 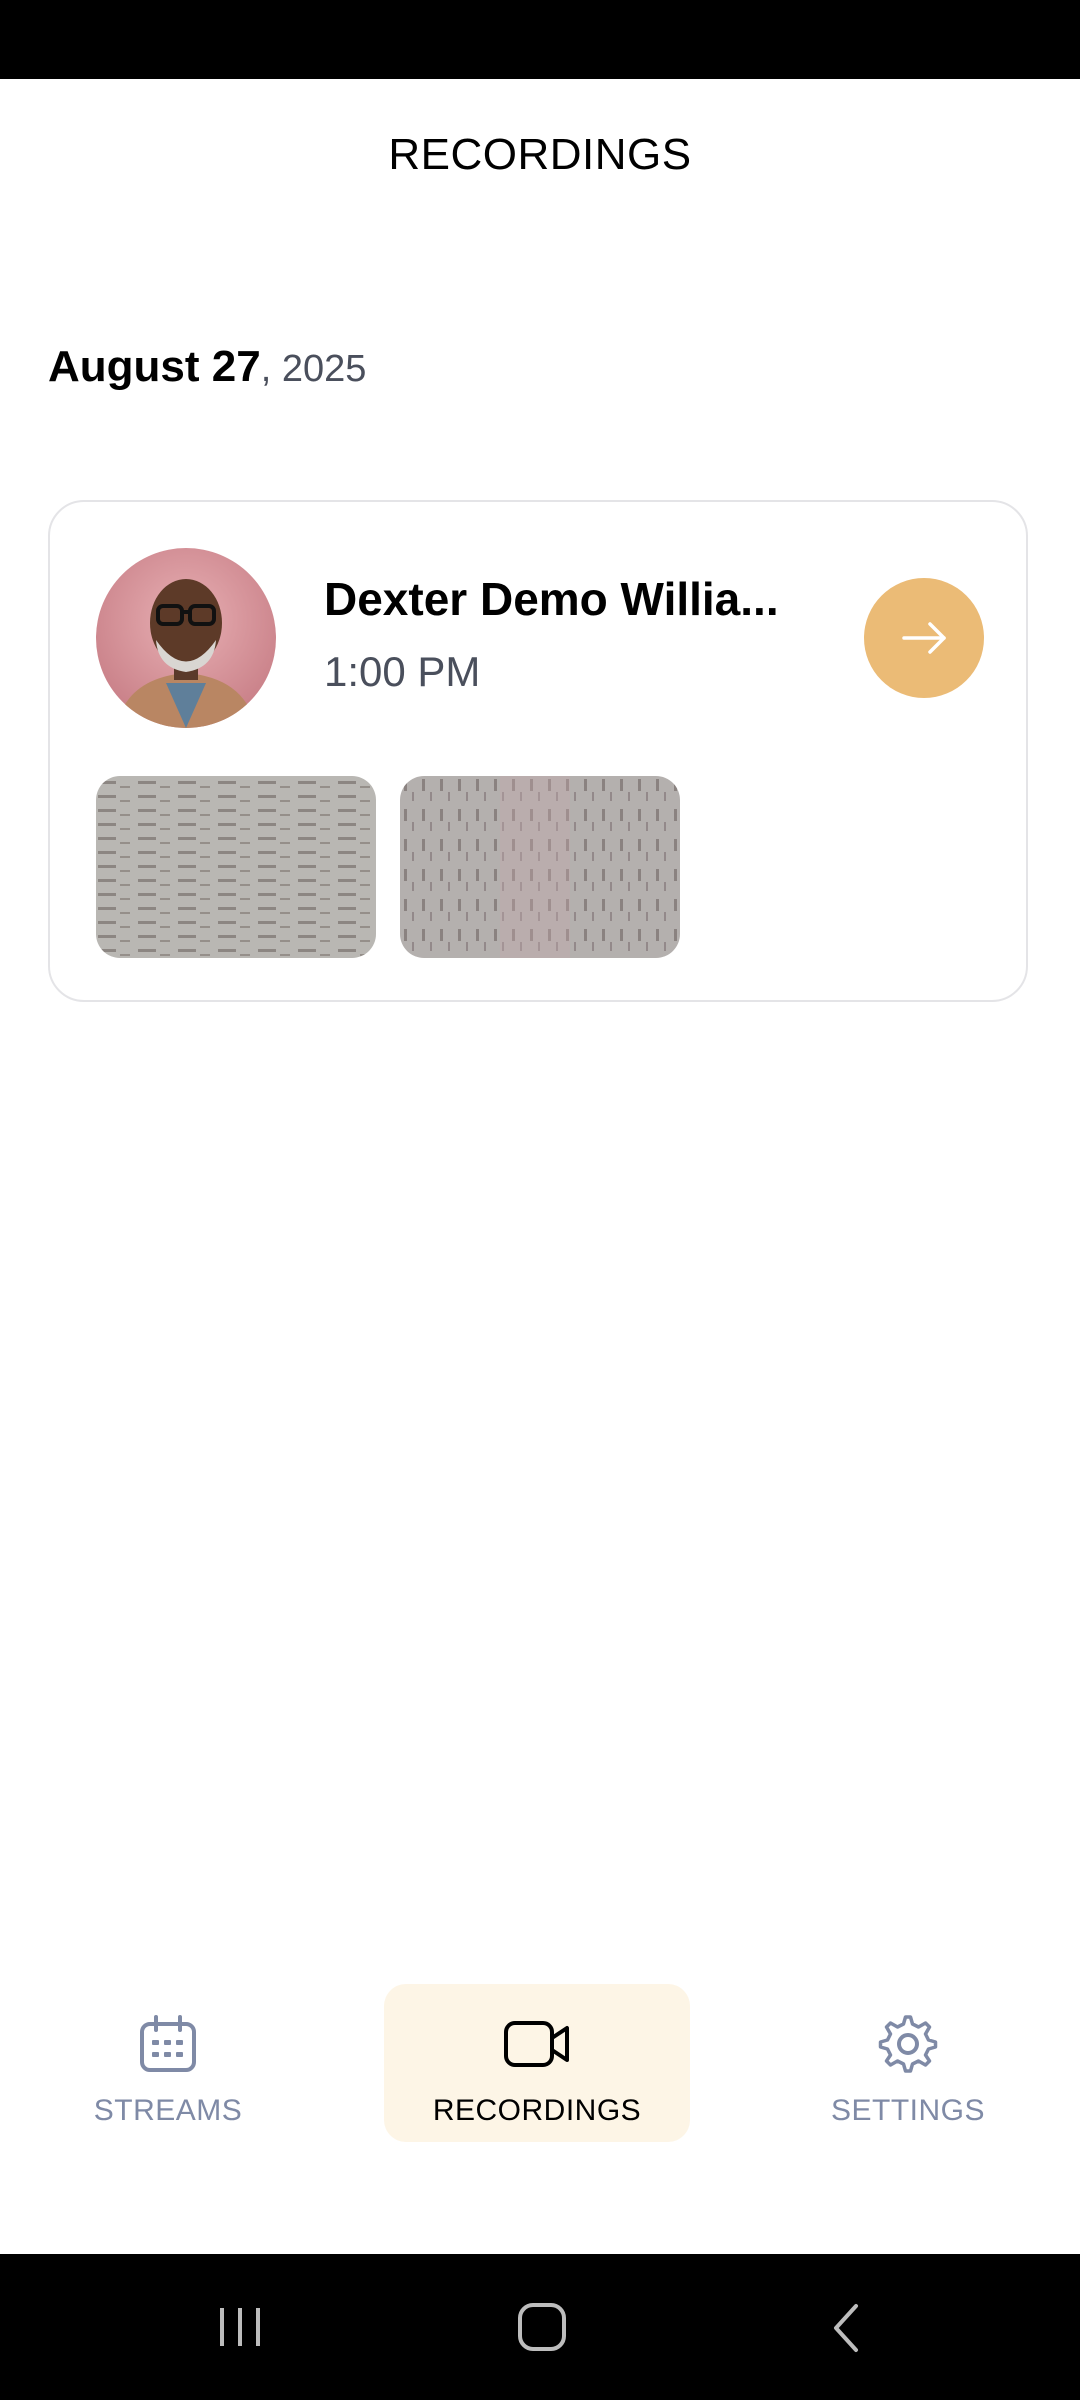 What do you see at coordinates (240, 2327) in the screenshot?
I see `recent-apps-icon` at bounding box center [240, 2327].